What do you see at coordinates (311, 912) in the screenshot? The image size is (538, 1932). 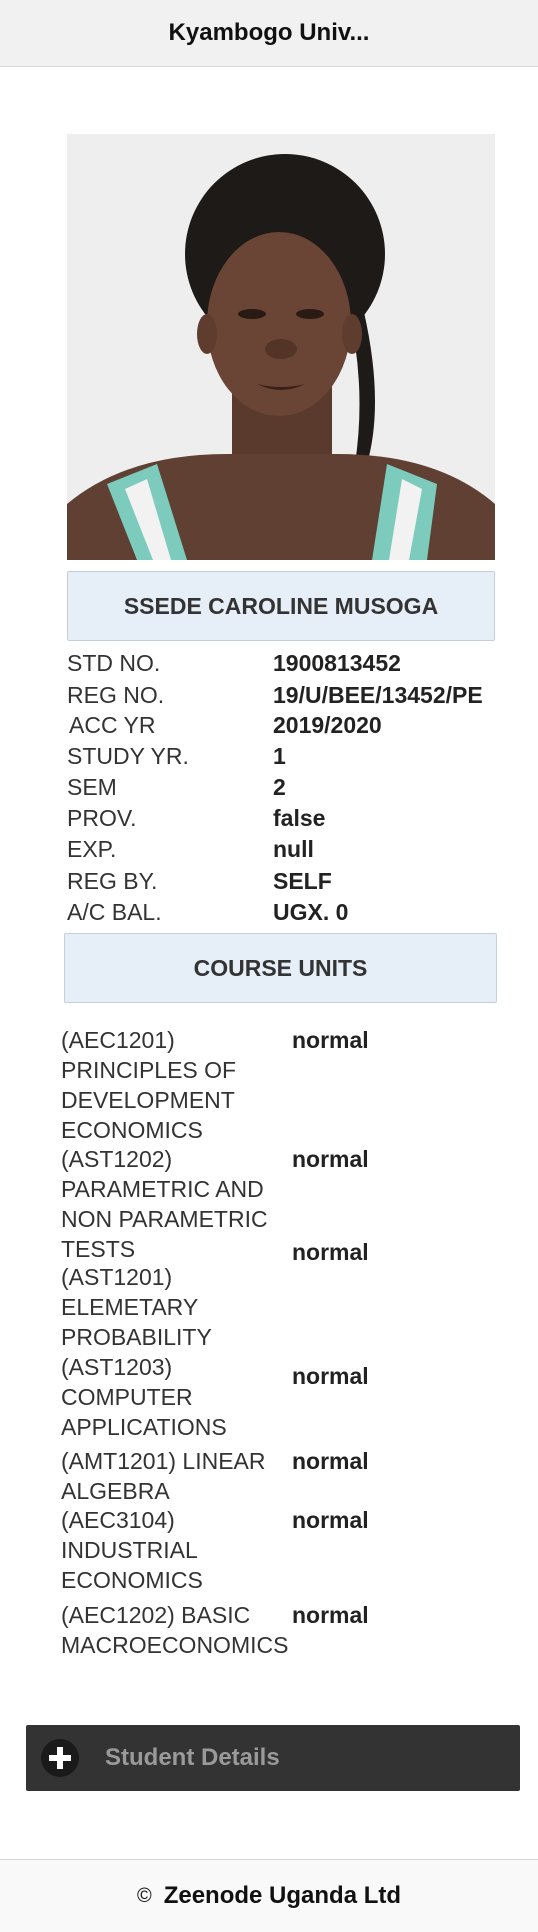 I see `ac-bal-value: UGX. 0` at bounding box center [311, 912].